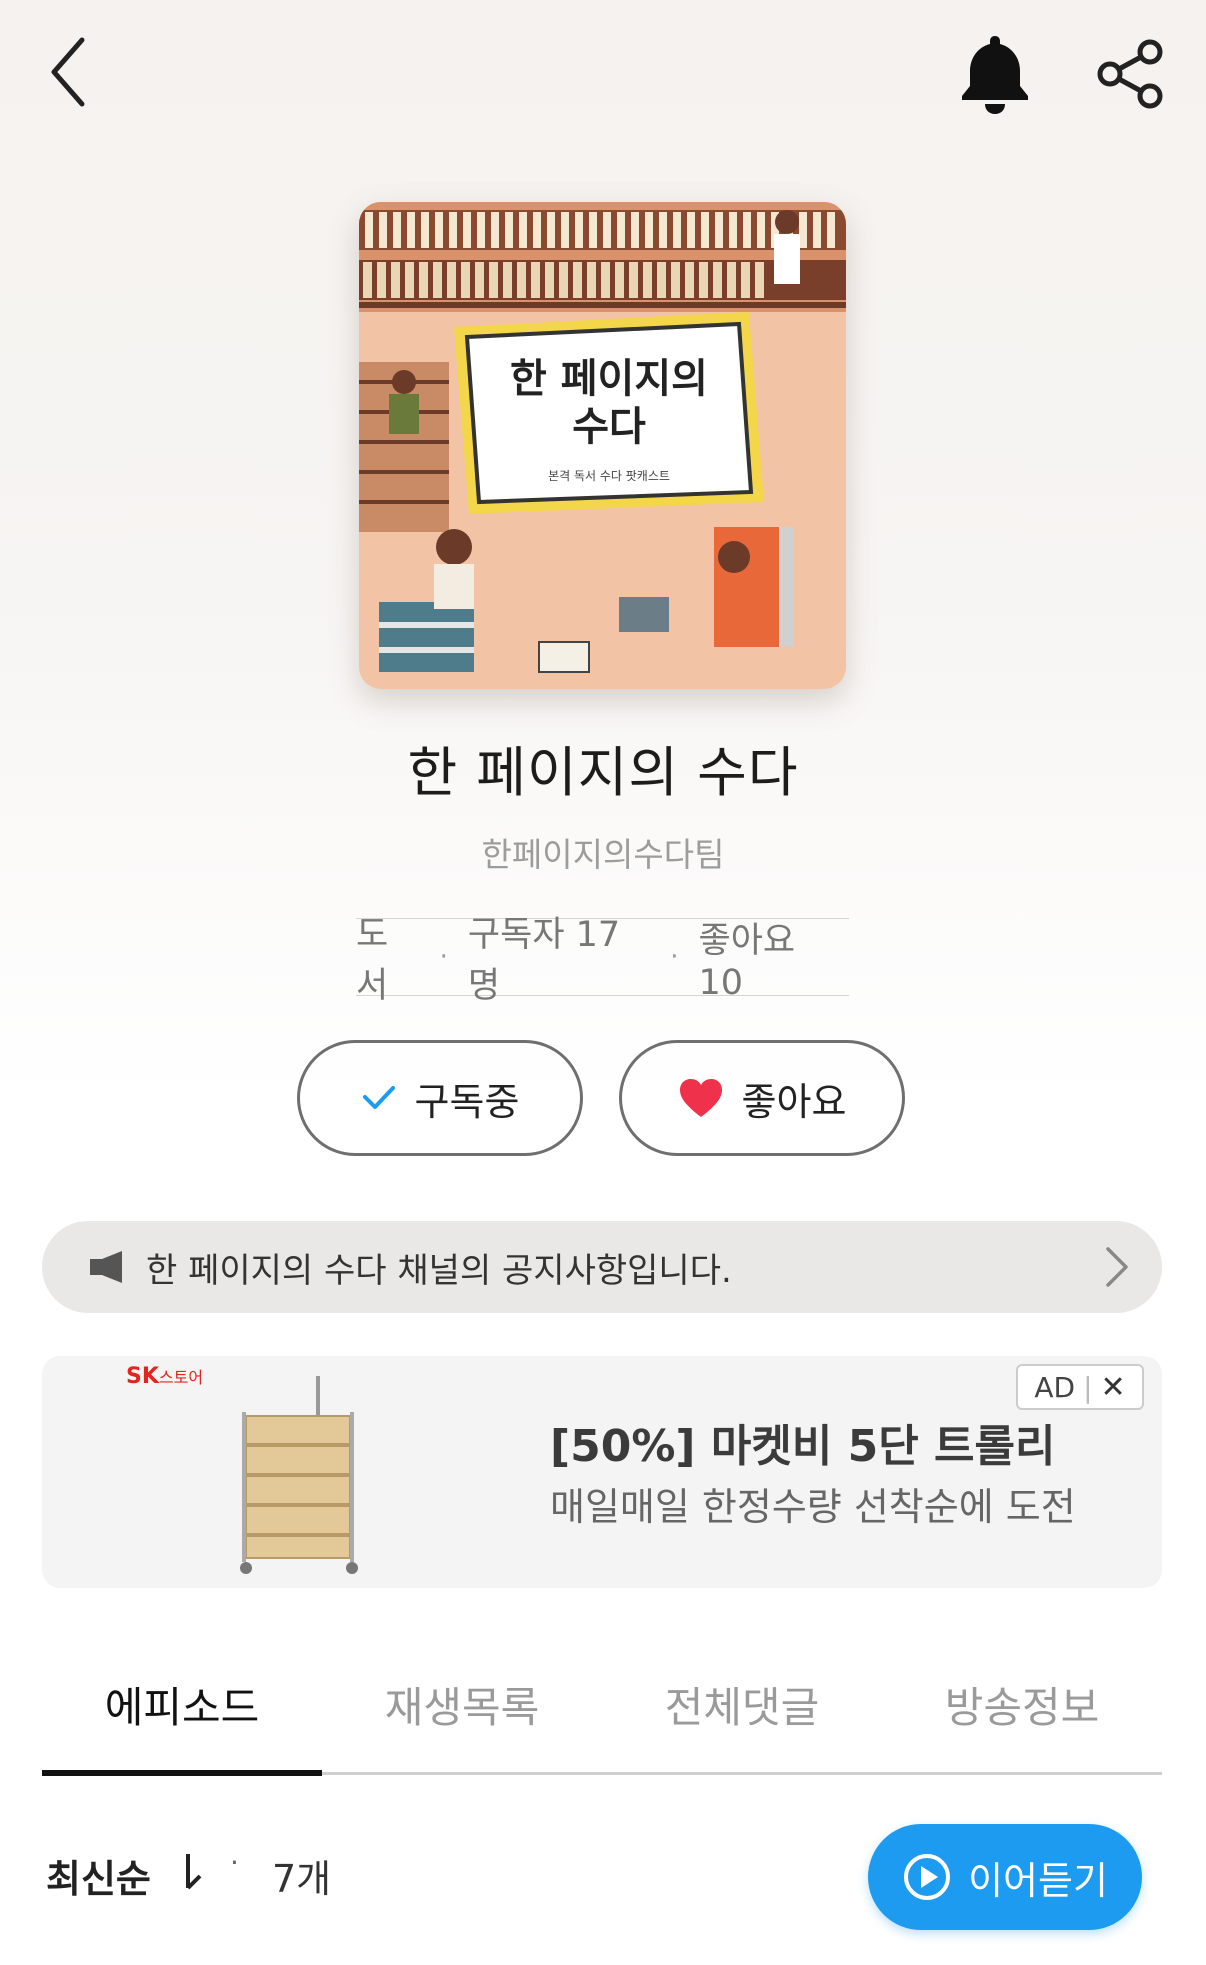  Describe the element at coordinates (544, 960) in the screenshot. I see `subscriber-count: 구독자 17명` at that location.